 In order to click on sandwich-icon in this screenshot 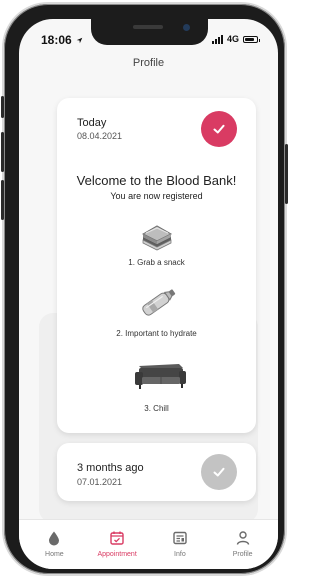, I will do `click(157, 238)`.